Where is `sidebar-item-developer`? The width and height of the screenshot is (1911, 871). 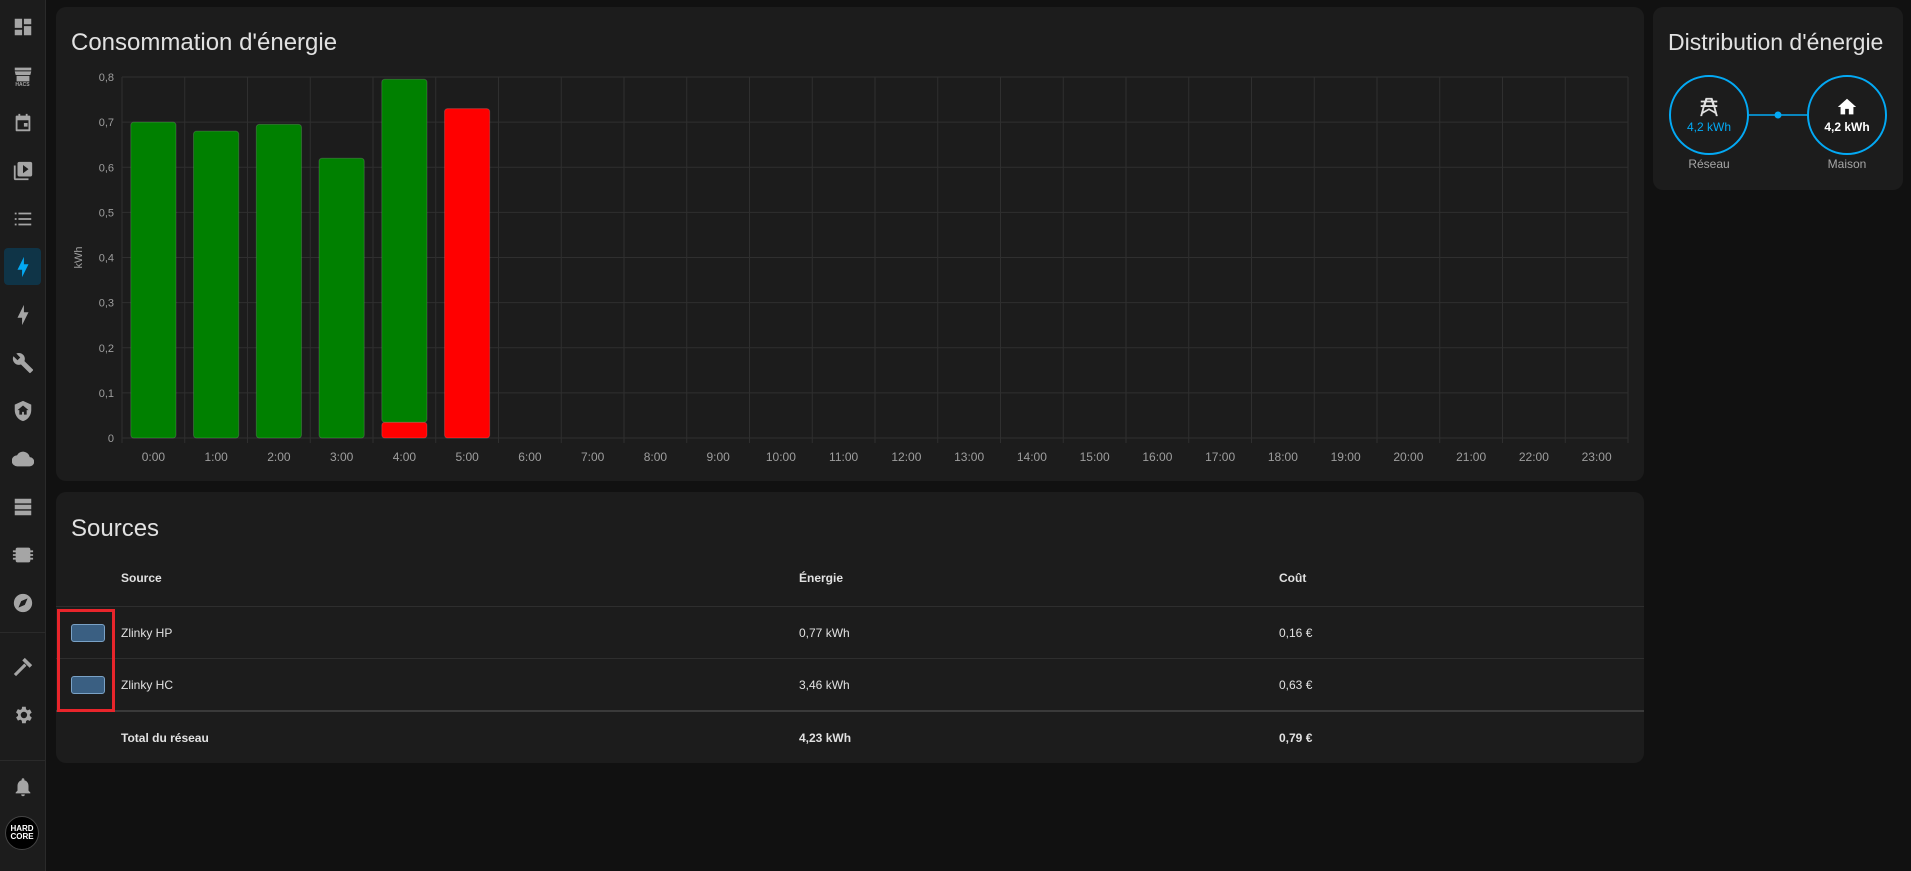 sidebar-item-developer is located at coordinates (22, 666).